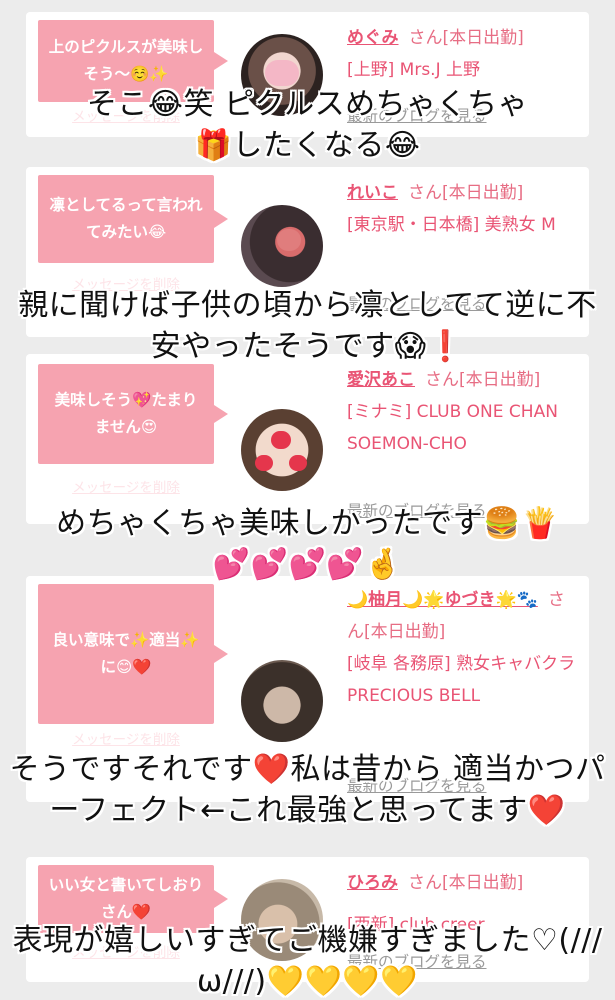  What do you see at coordinates (463, 70) in the screenshot?
I see `shop-name: [上野] Mrs.J 上野` at bounding box center [463, 70].